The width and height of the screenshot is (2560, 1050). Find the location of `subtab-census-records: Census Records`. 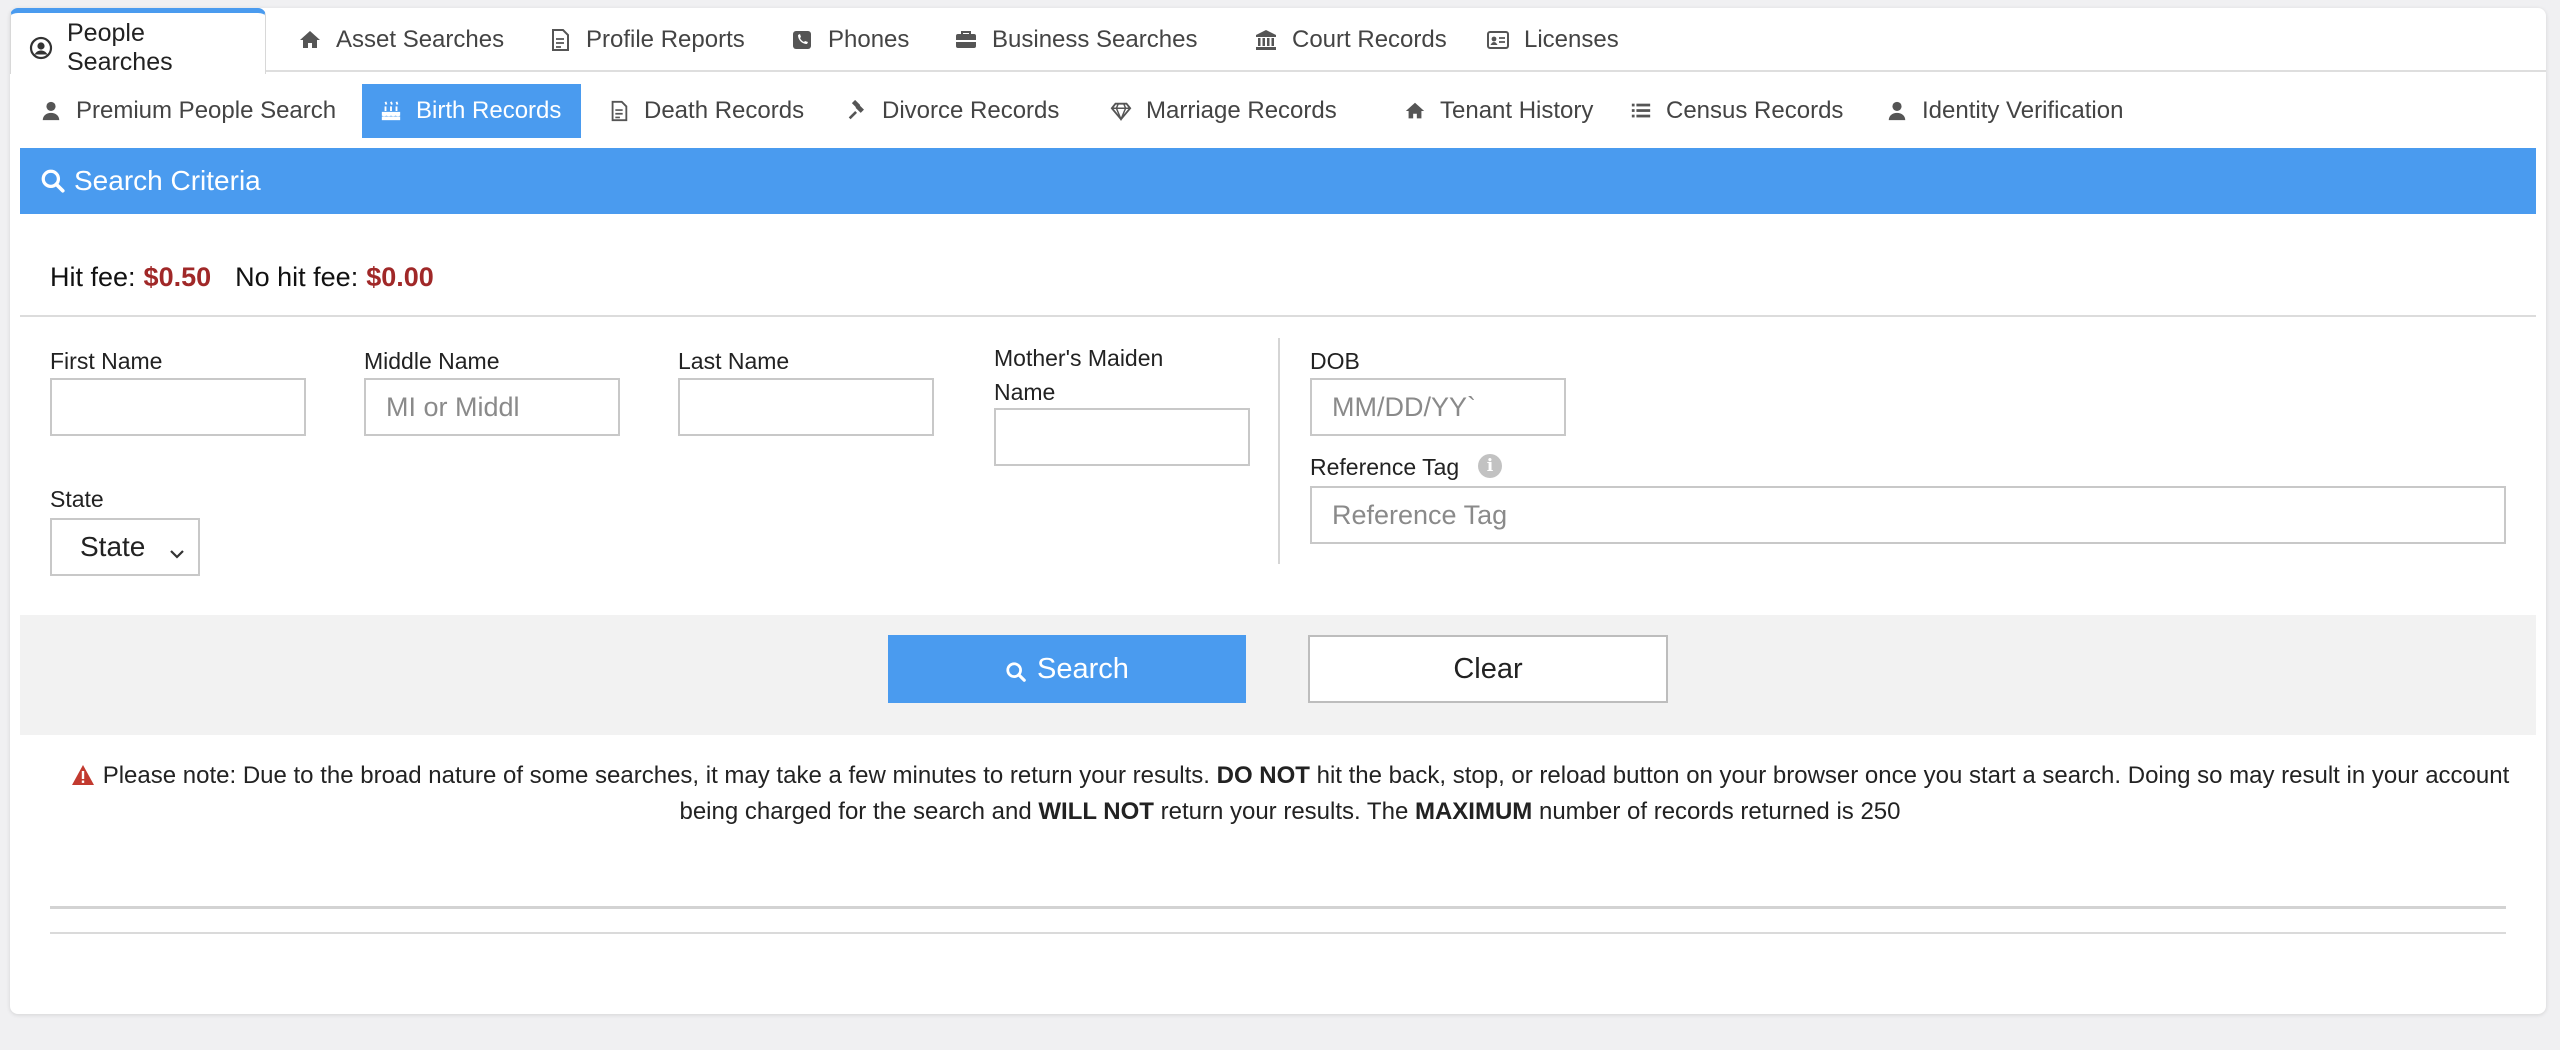

subtab-census-records: Census Records is located at coordinates (1736, 111).